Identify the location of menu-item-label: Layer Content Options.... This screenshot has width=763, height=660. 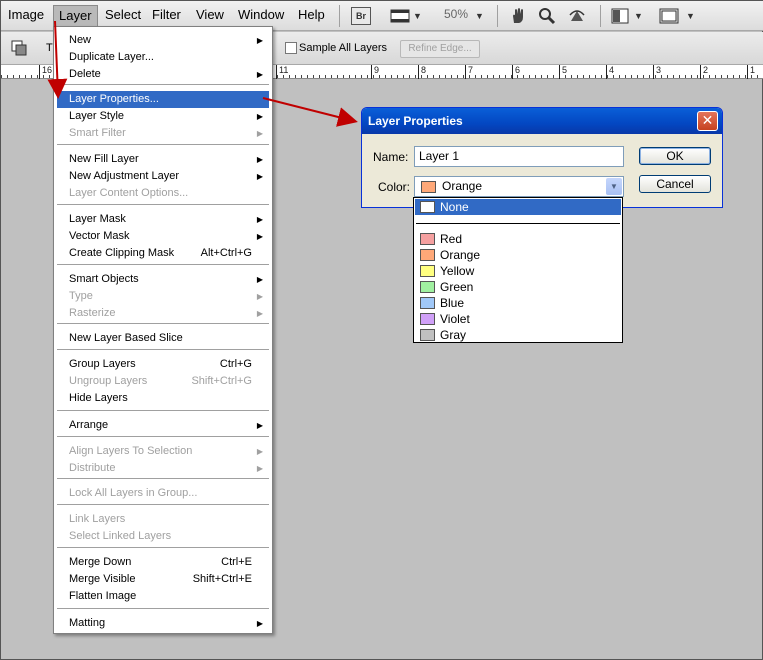
(129, 193).